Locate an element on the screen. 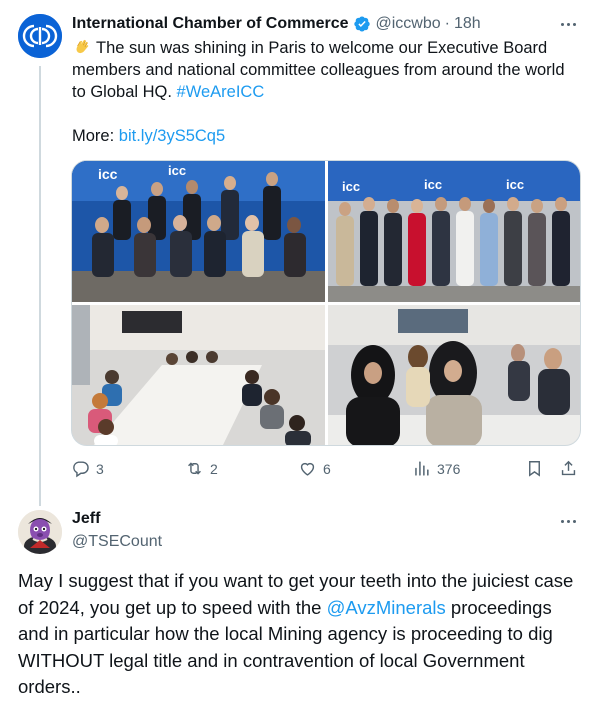 This screenshot has height=704, width=598. photo-1: icc icc is located at coordinates (198, 231).